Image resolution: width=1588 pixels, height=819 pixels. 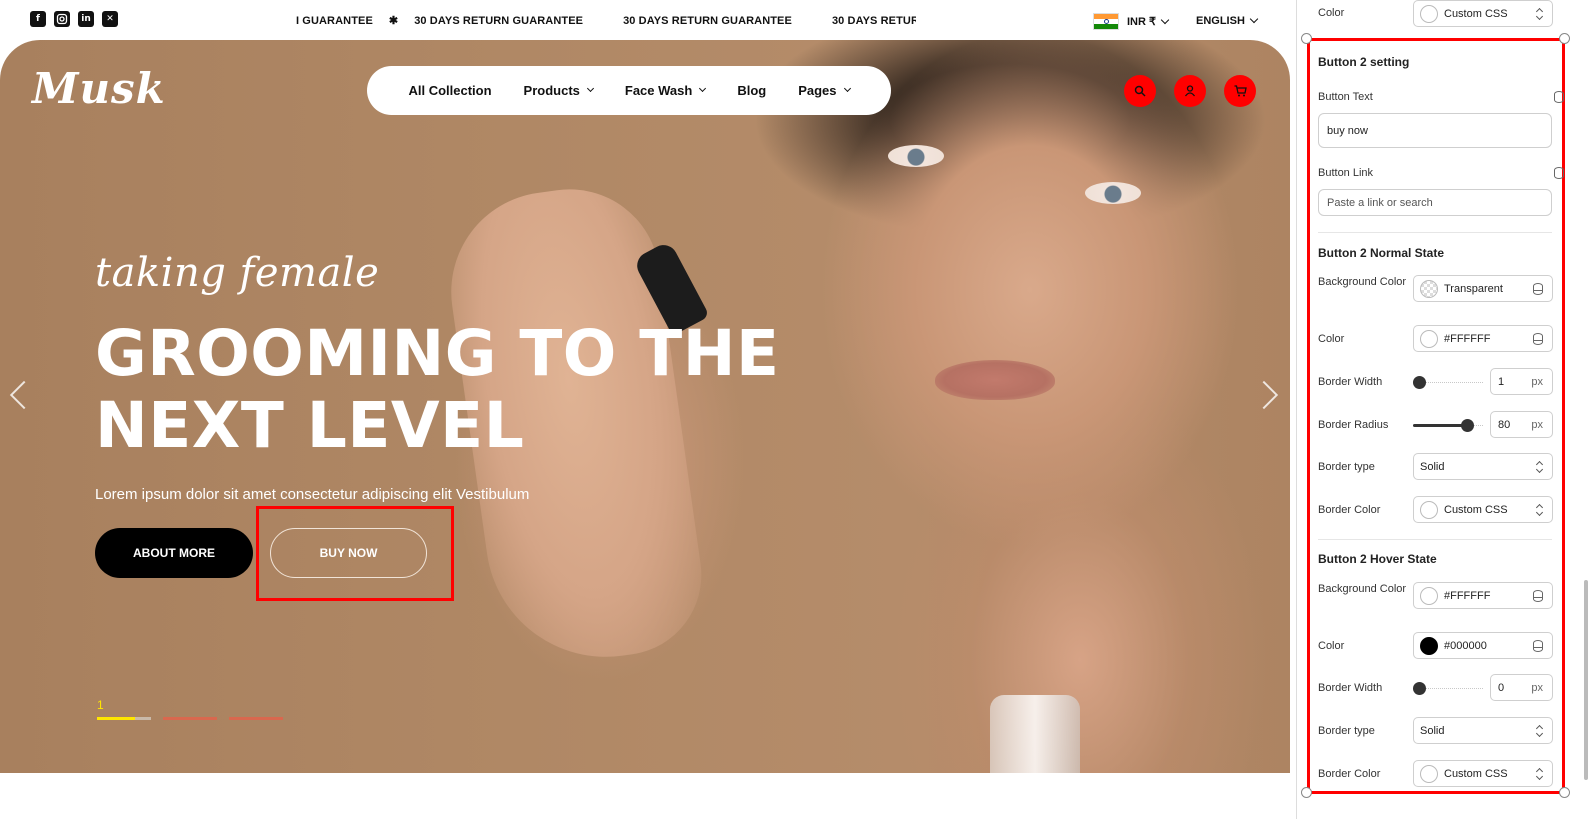 I want to click on language-selector: ENGLISH, so click(x=1227, y=20).